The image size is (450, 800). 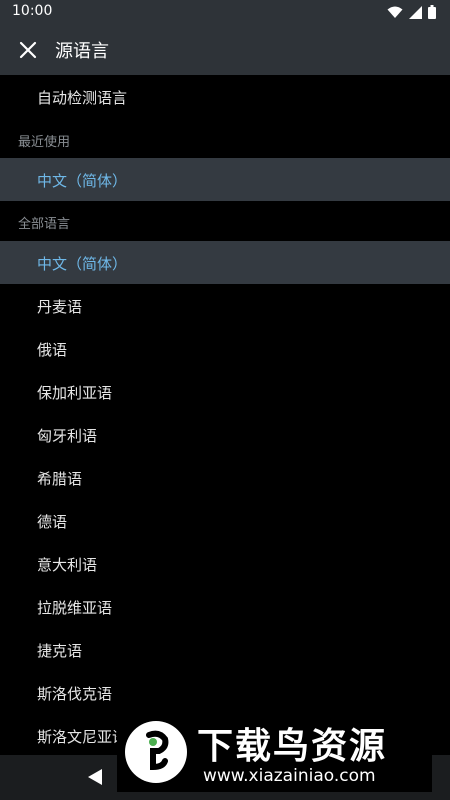 I want to click on language-item: 中文（简体）, so click(x=225, y=262).